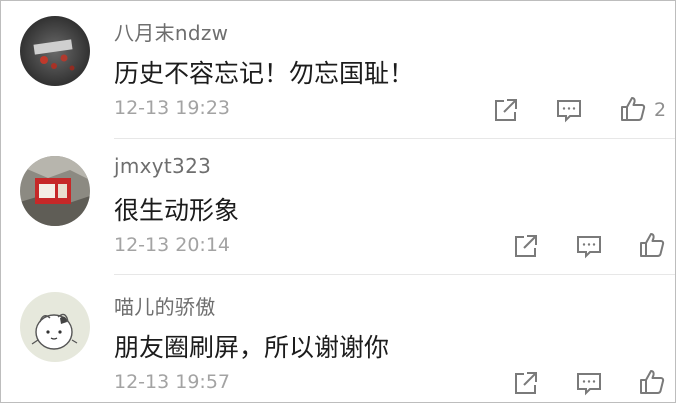 This screenshot has height=403, width=676. What do you see at coordinates (172, 108) in the screenshot?
I see `comment-time: 12-13 19:23` at bounding box center [172, 108].